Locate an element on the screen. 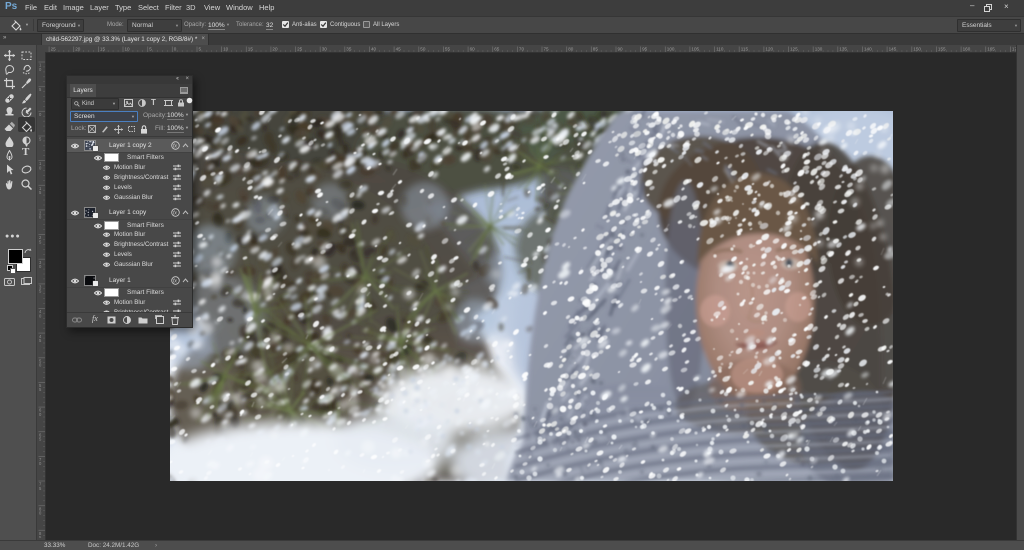 This screenshot has width=1024, height=550. svg-text: 135 is located at coordinates (843, 49).